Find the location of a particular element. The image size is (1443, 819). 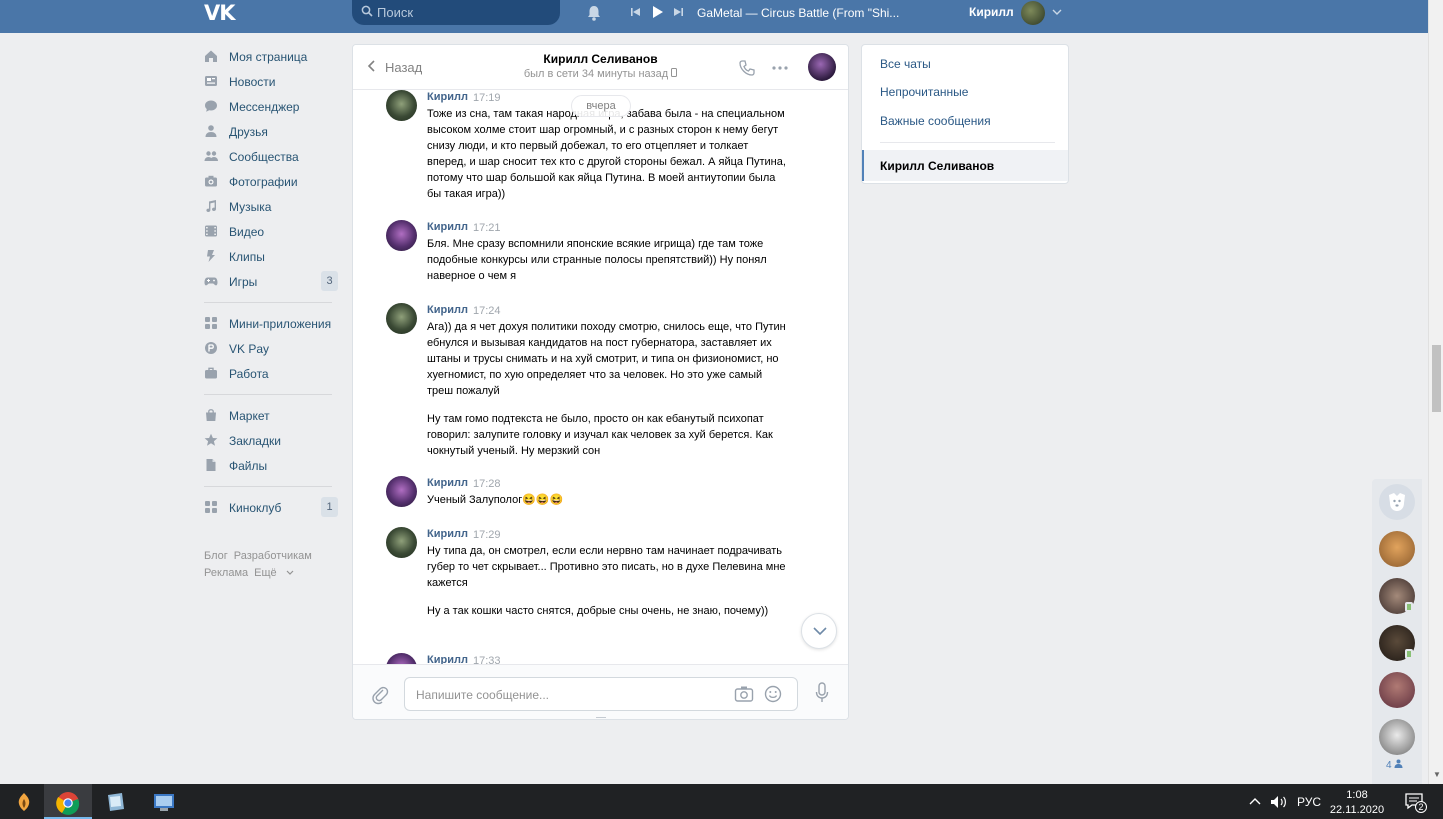

system-clock: 1:08 22.11.2020 is located at coordinates (1357, 803).